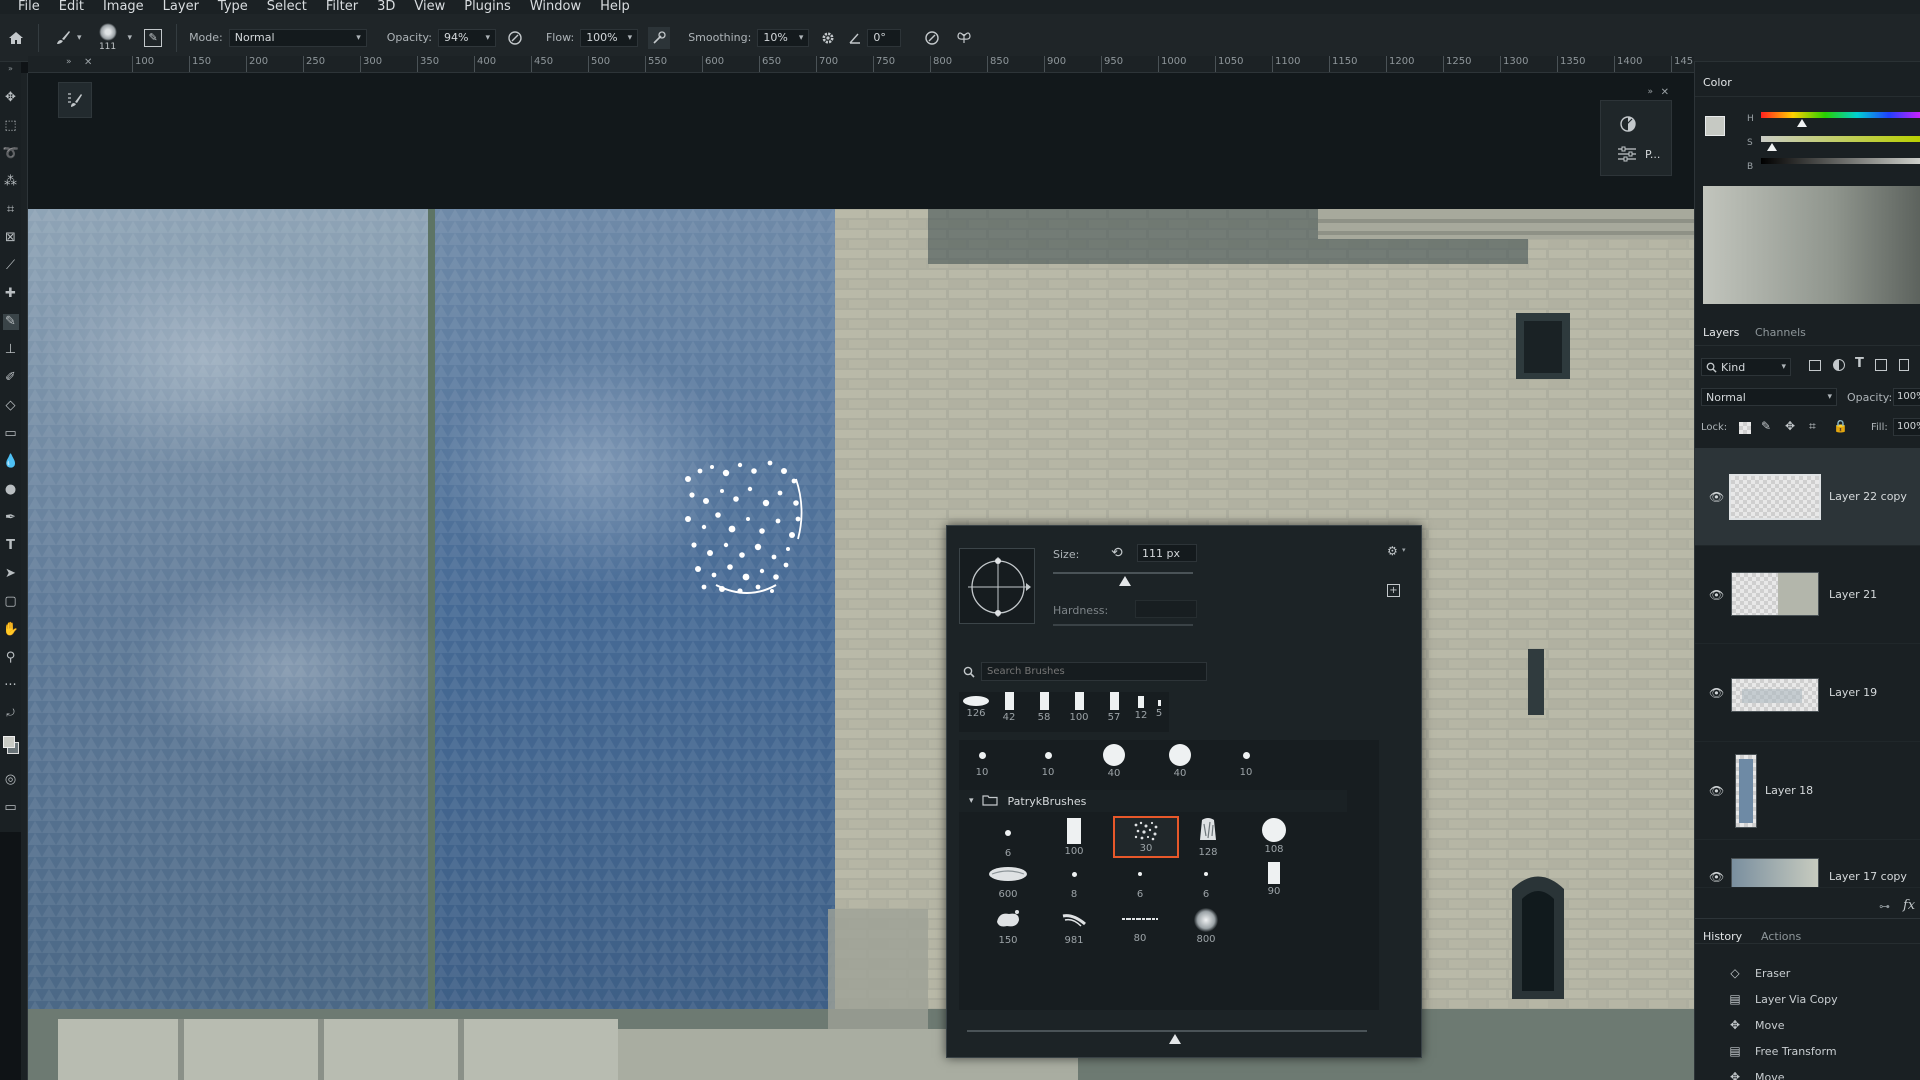 This screenshot has width=1920, height=1080. What do you see at coordinates (1008, 927) in the screenshot?
I see `brush-thumb: 150` at bounding box center [1008, 927].